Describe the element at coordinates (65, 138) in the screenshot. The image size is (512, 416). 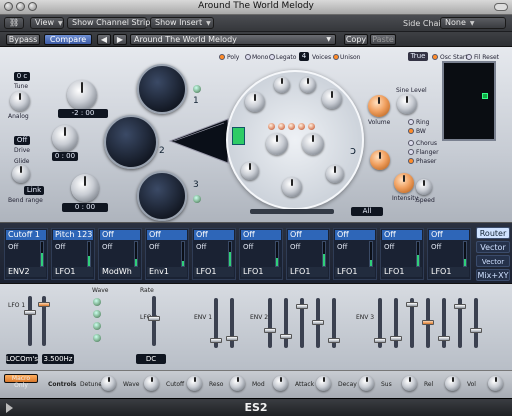
I see `osc2-frequency-knob` at that location.